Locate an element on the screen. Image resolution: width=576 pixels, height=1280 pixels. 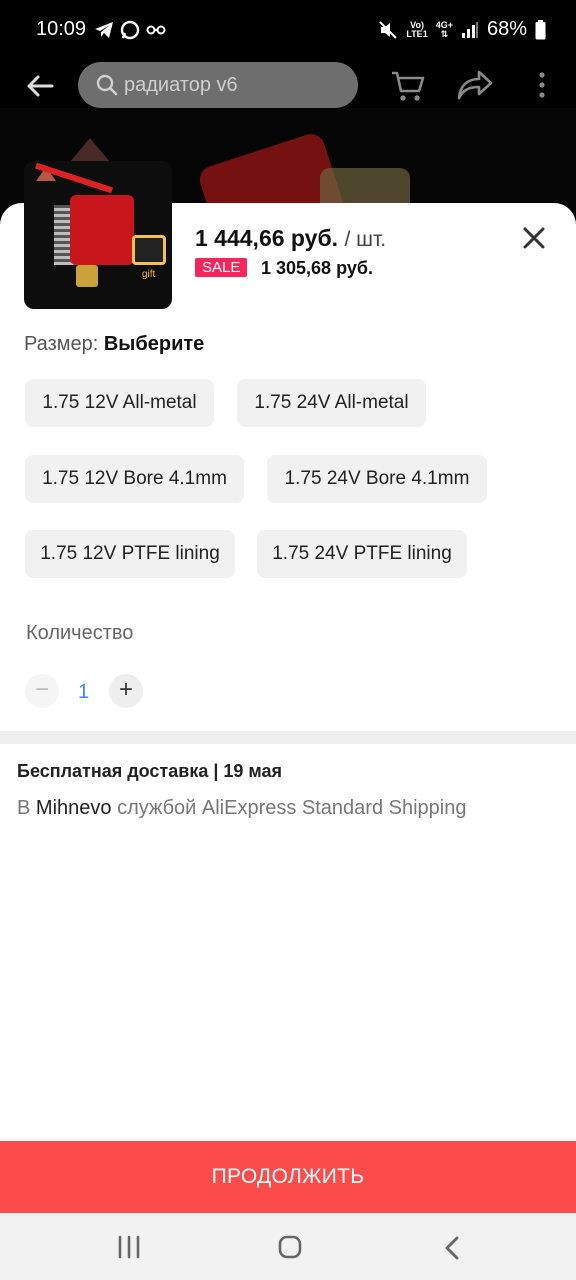
quantity-label: Количество is located at coordinates (80, 633).